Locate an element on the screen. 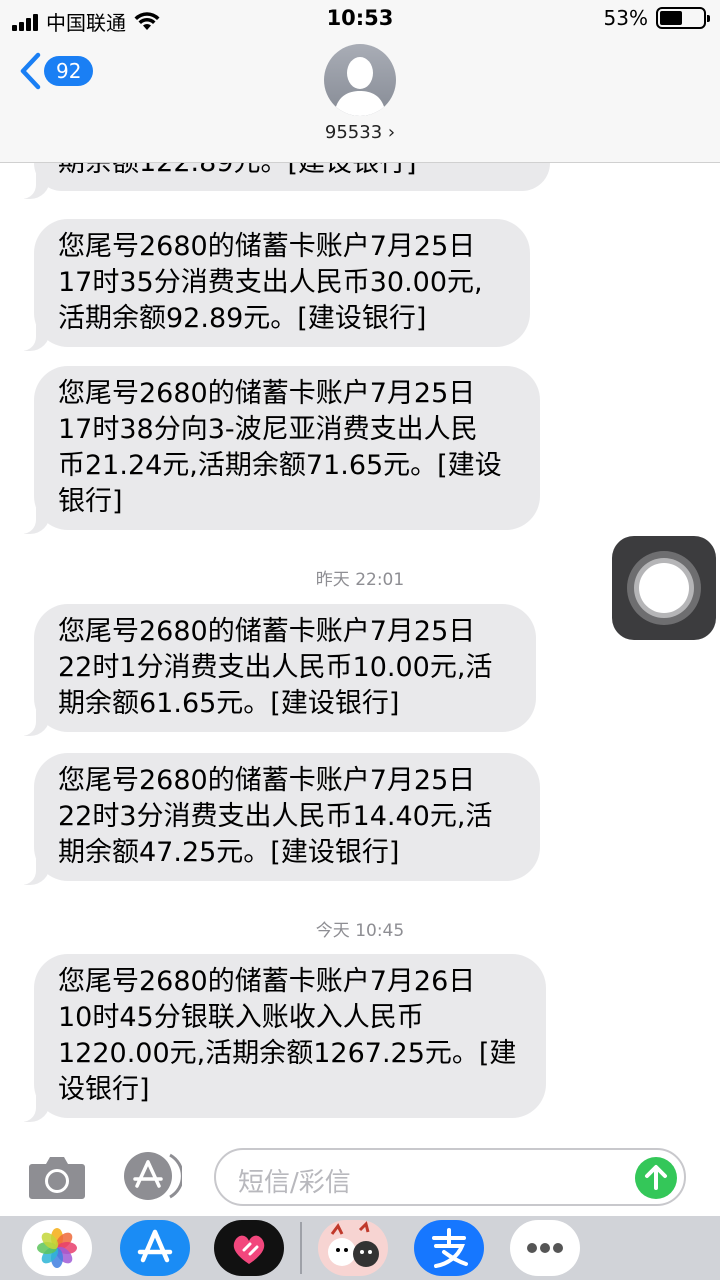 The image size is (720, 1280). compose-bar: 短信/彩信 is located at coordinates (360, 1176).